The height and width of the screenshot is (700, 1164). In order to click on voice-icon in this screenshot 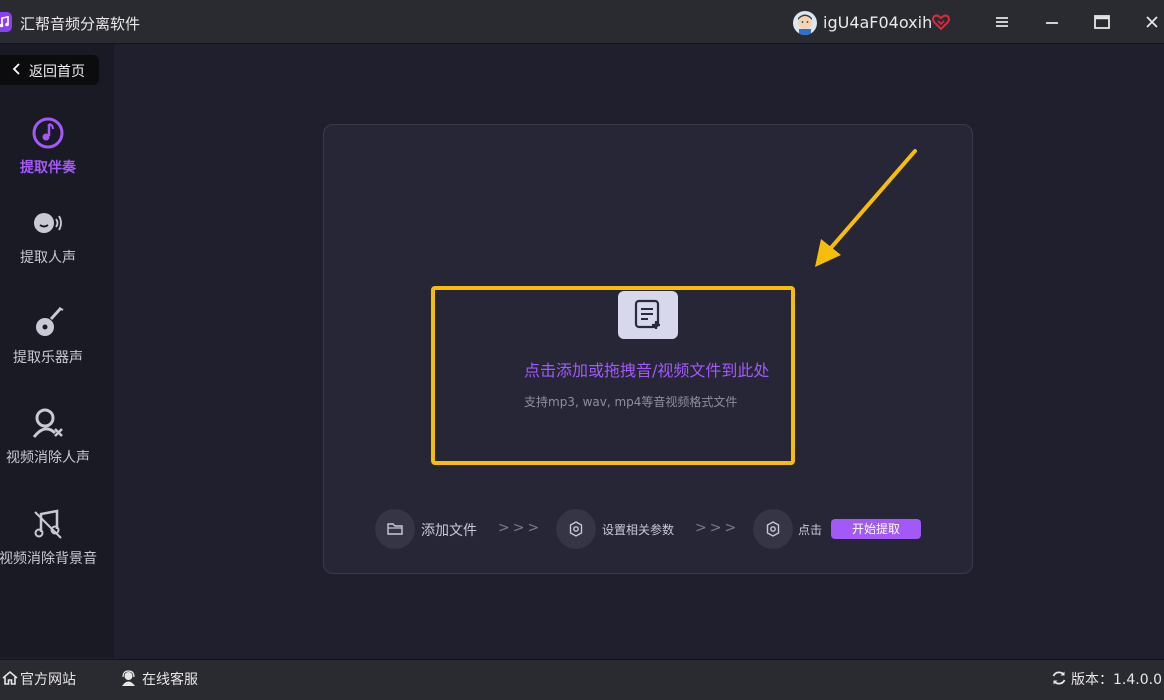, I will do `click(48, 225)`.